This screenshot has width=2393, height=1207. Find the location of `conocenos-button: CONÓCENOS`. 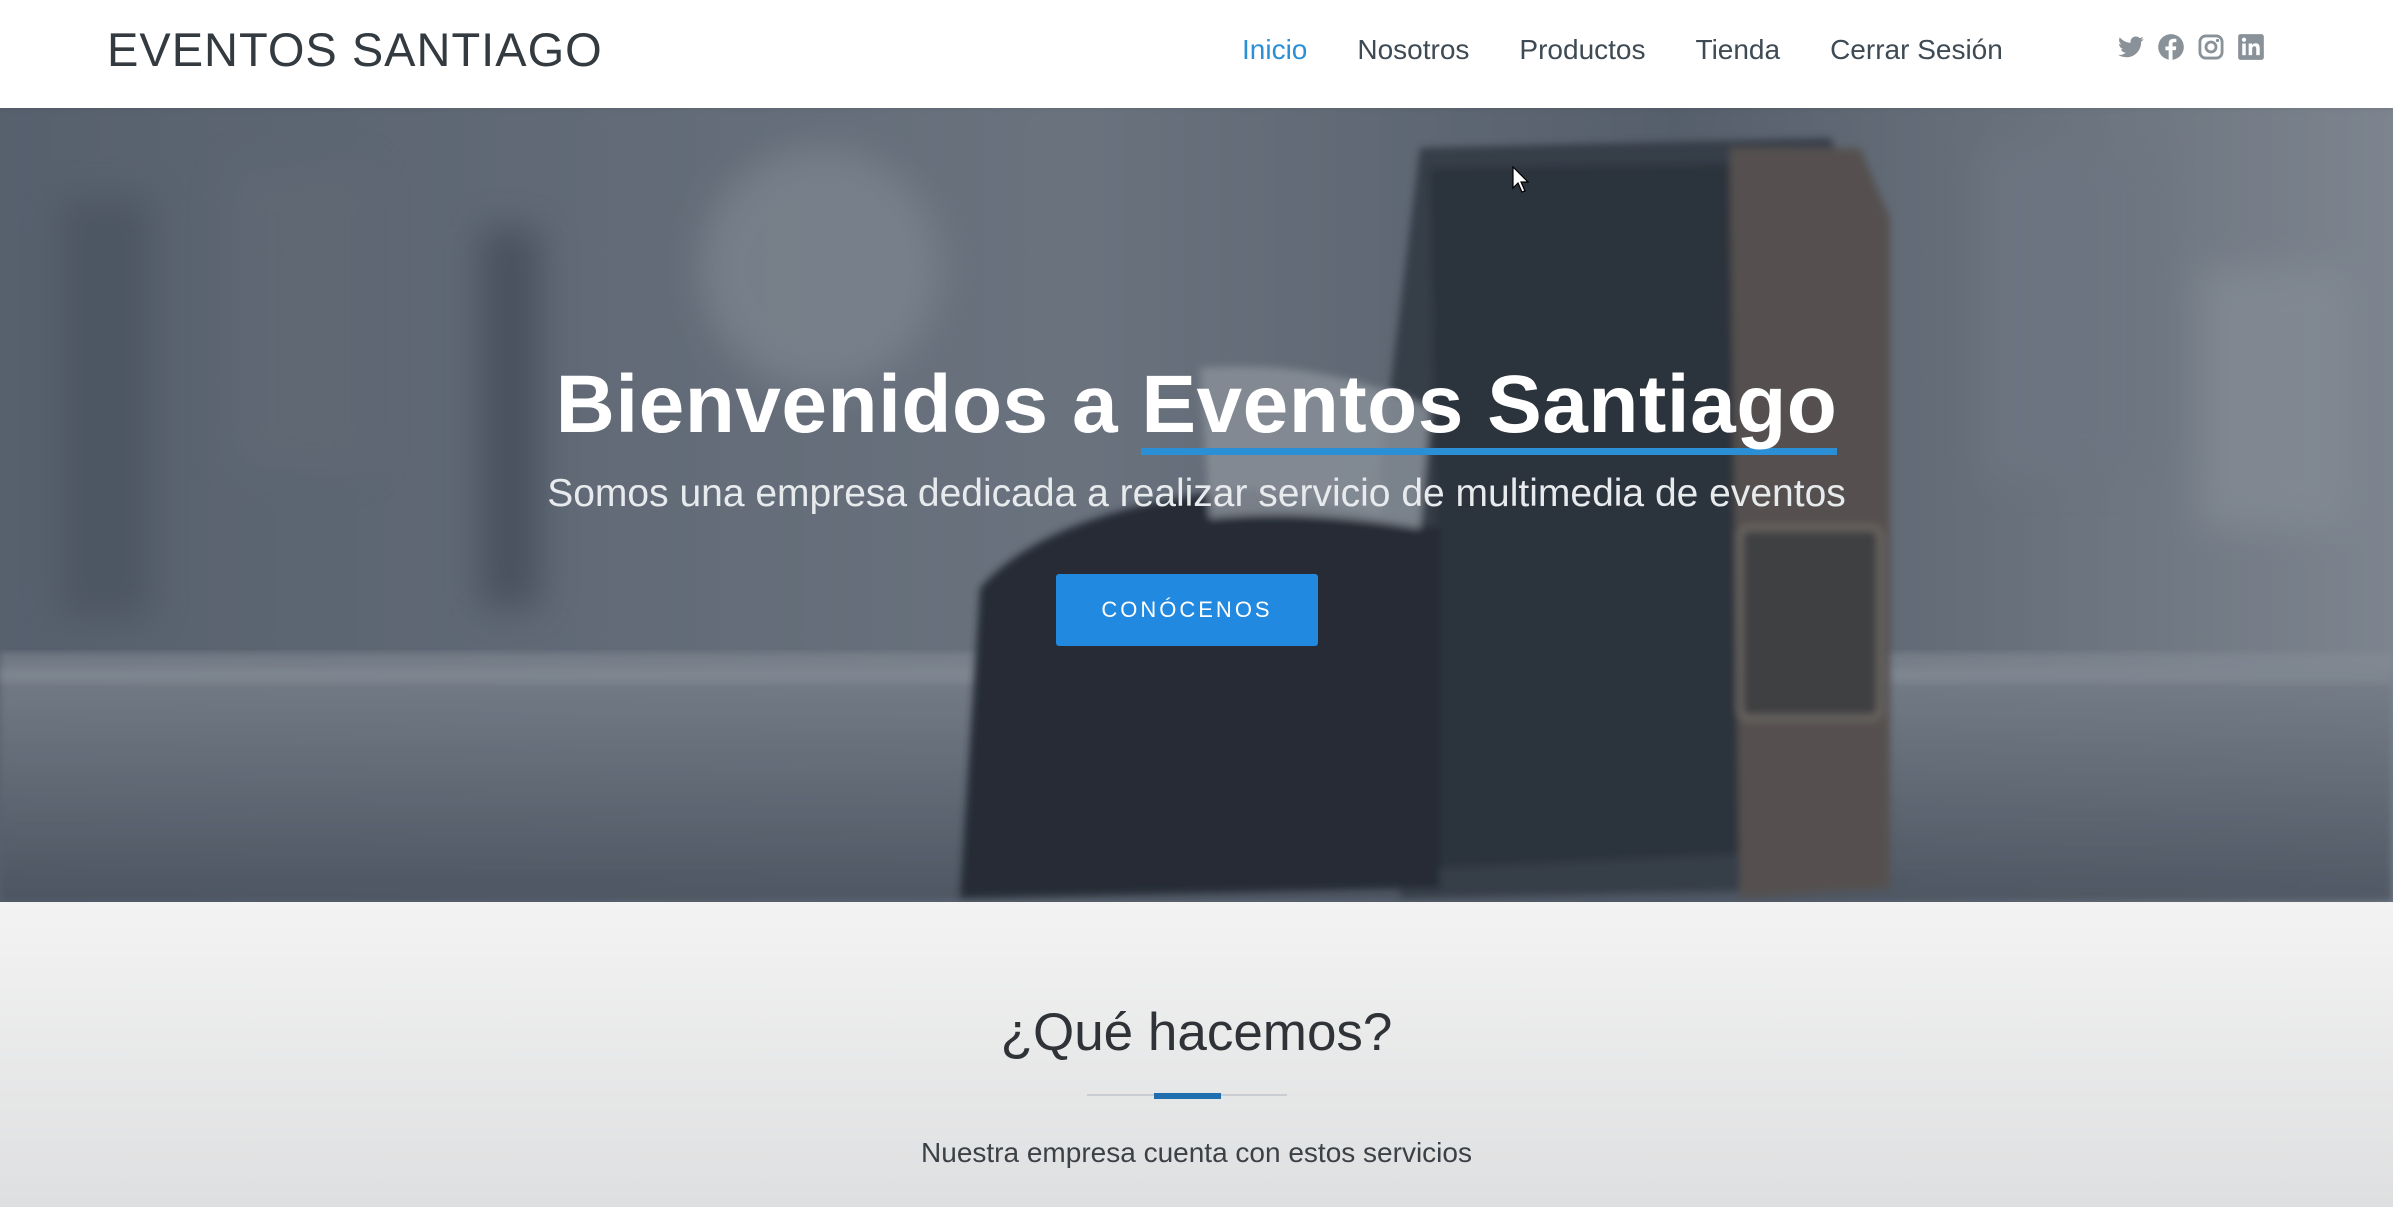

conocenos-button: CONÓCENOS is located at coordinates (1187, 610).